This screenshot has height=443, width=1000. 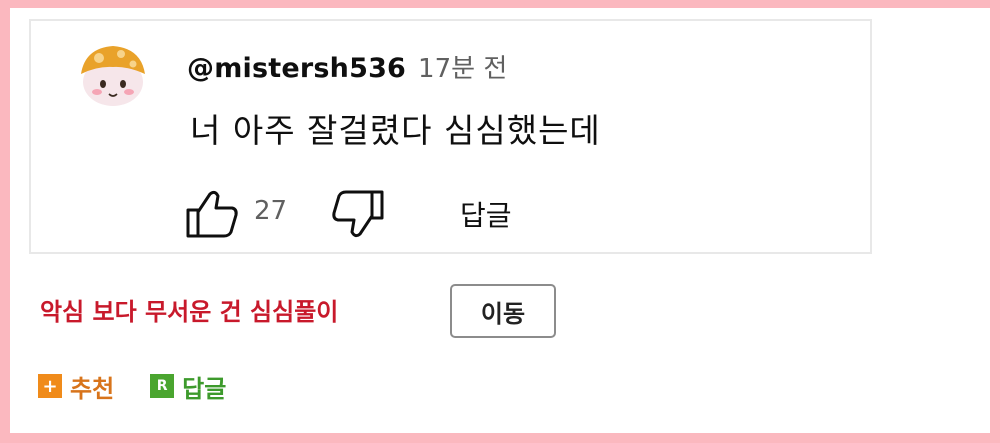 What do you see at coordinates (204, 388) in the screenshot?
I see `reply-link-label: 답글` at bounding box center [204, 388].